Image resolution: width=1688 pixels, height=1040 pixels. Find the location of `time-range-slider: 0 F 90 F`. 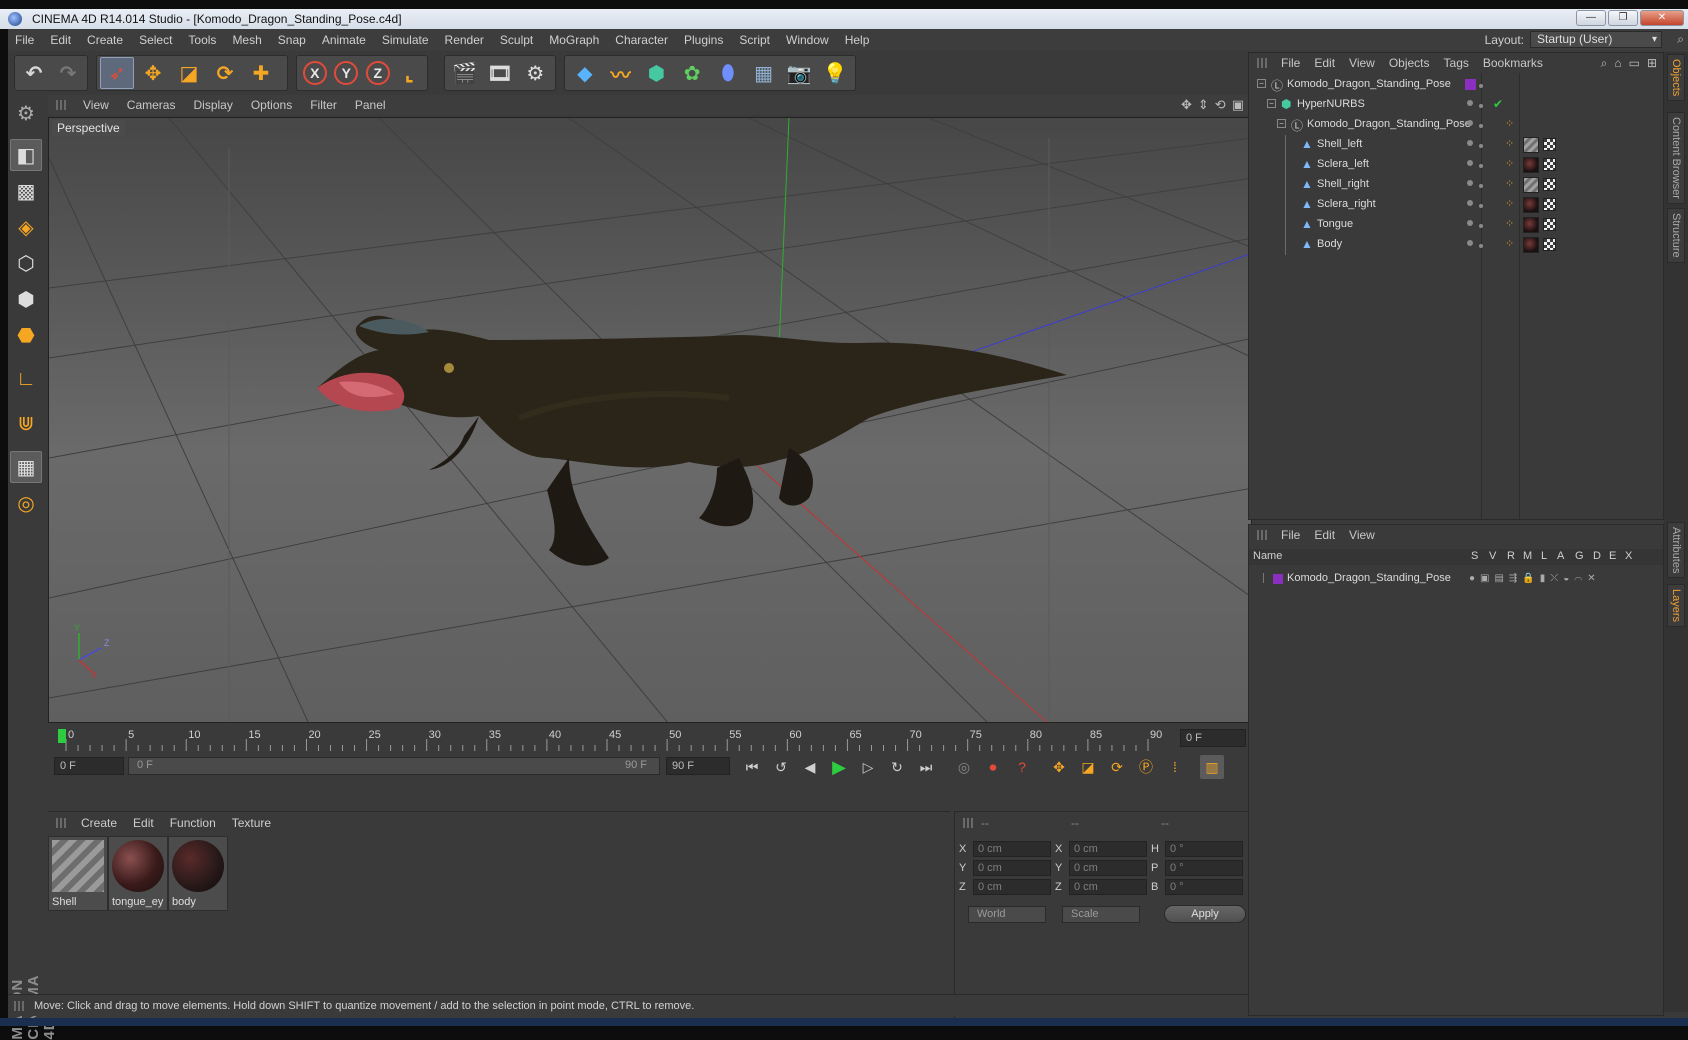

time-range-slider: 0 F 90 F is located at coordinates (394, 766).